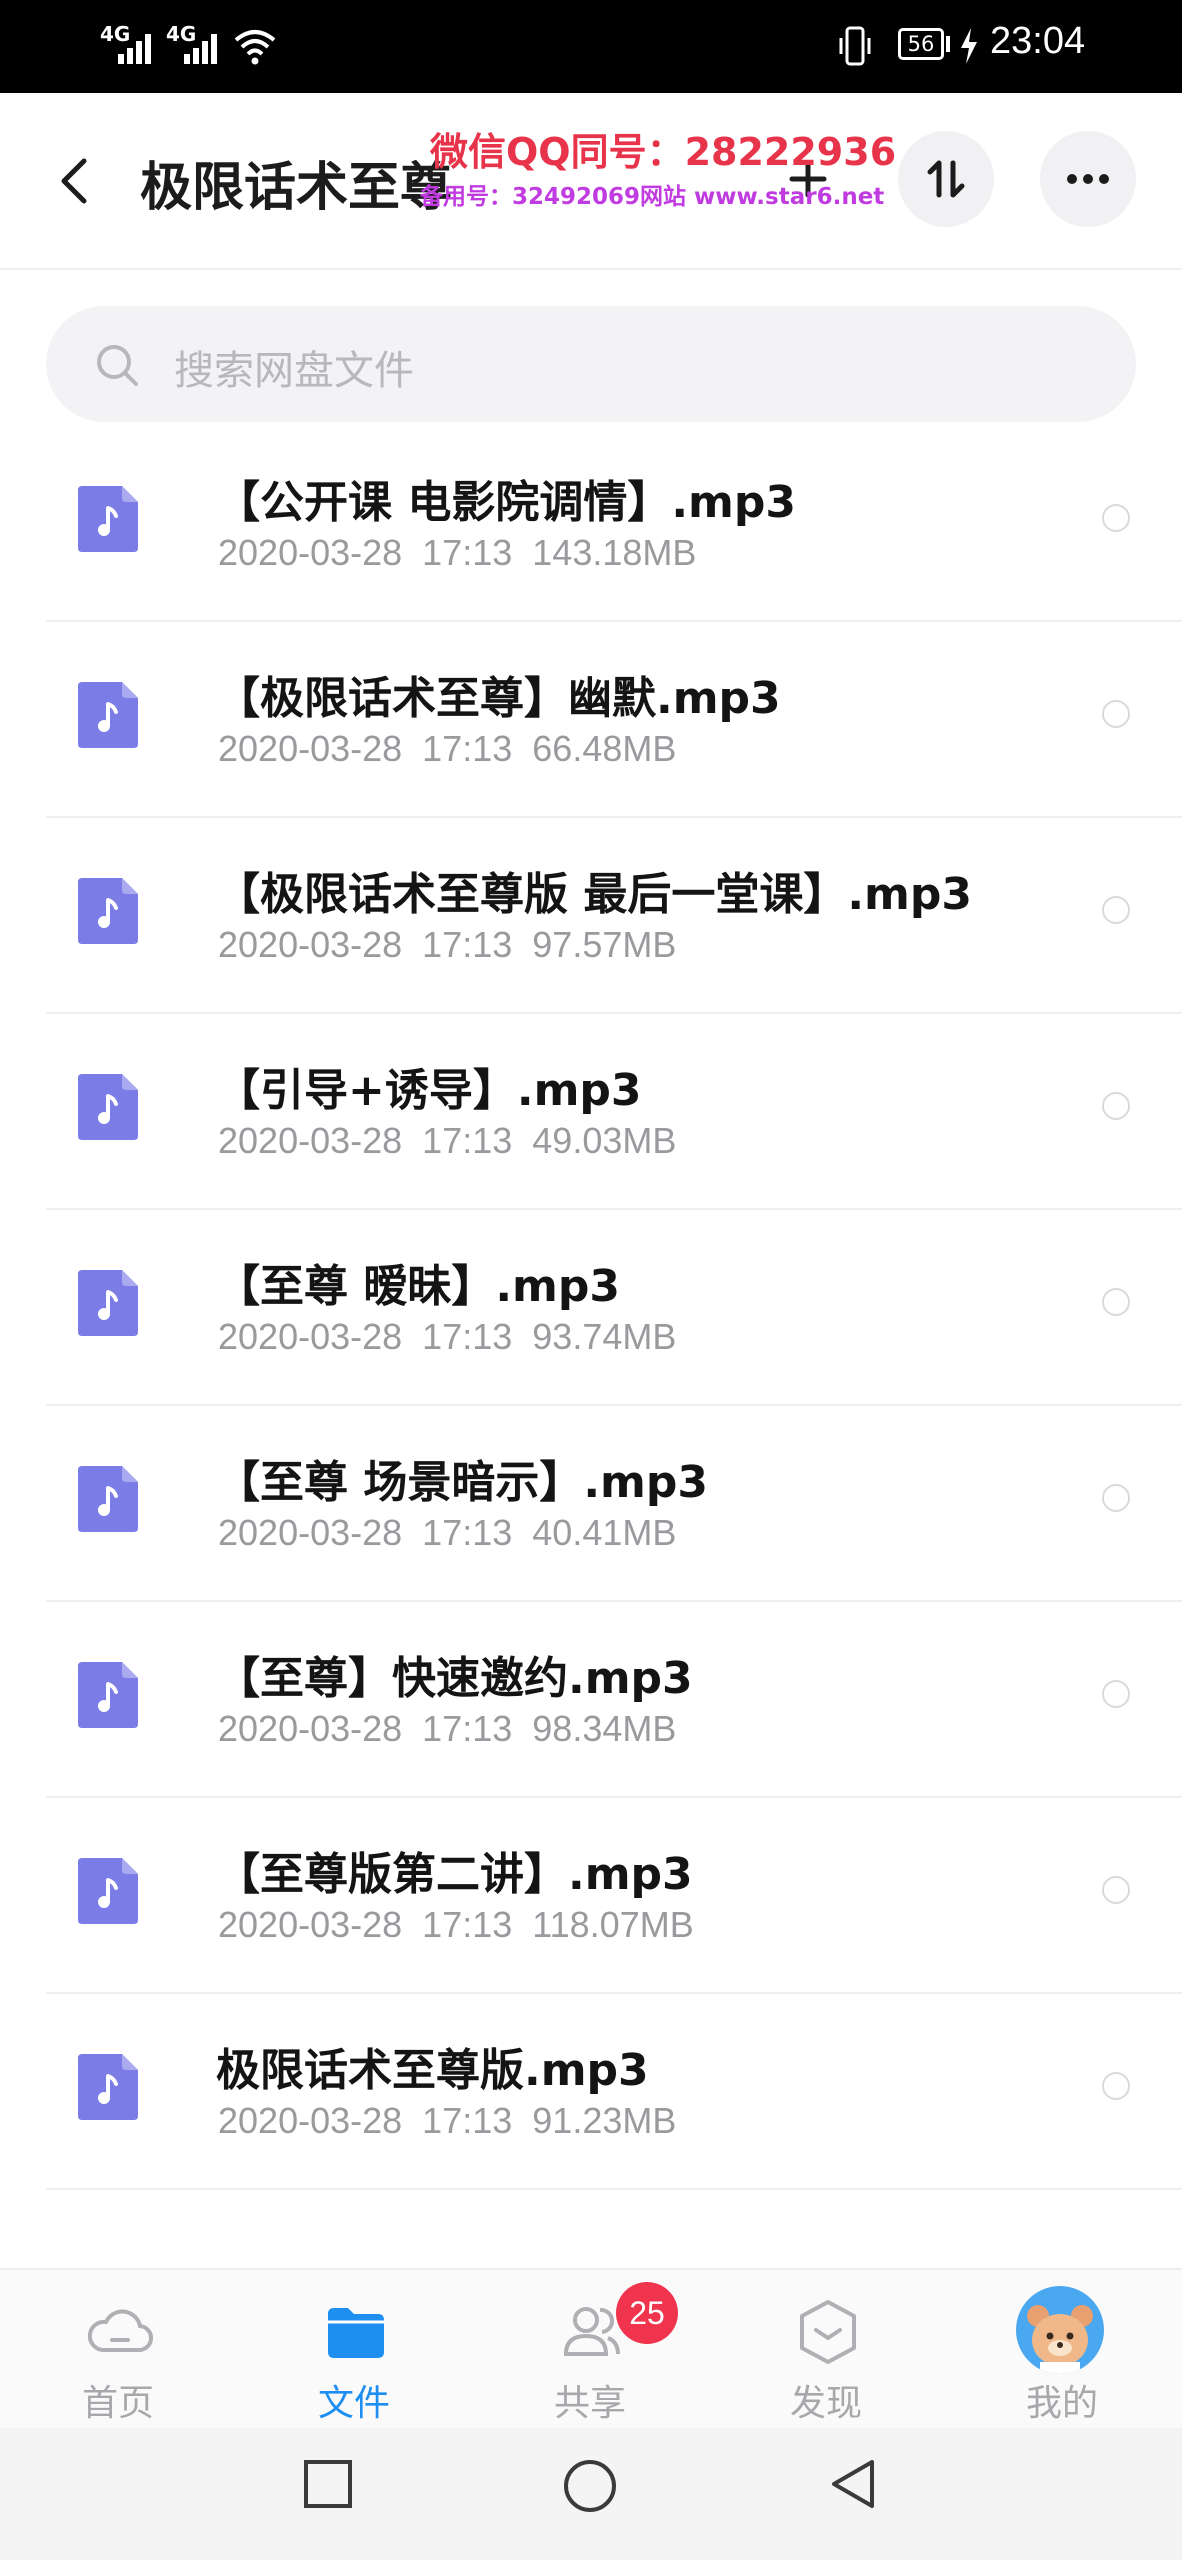 This screenshot has height=2560, width=1182. I want to click on list-item: 【至尊】快速邀约.mp3 2020-03-28 17:13 98.34MB, so click(591, 1700).